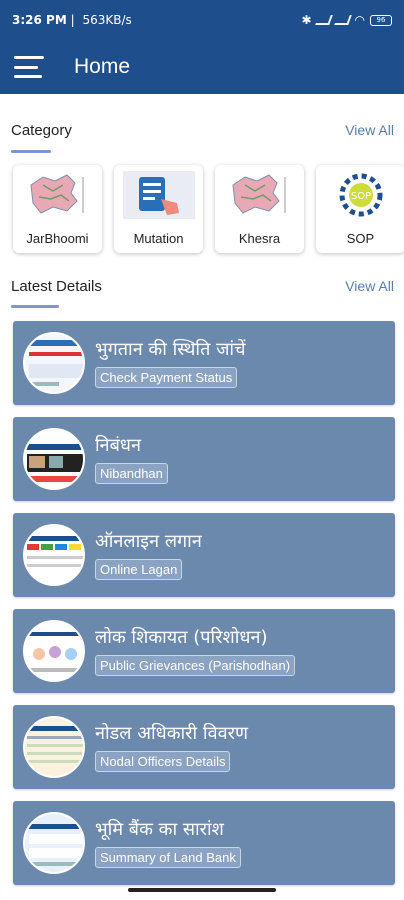  Describe the element at coordinates (35, 306) in the screenshot. I see `latest-underline` at that location.